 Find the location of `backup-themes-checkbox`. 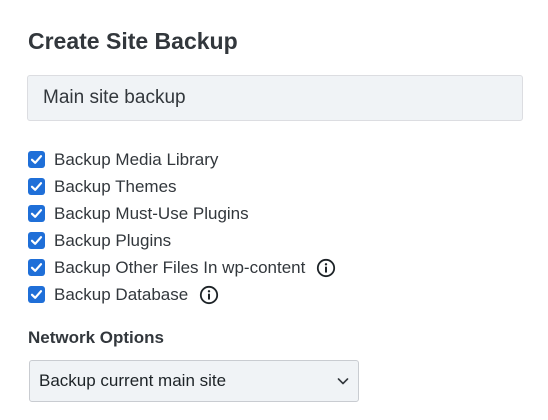

backup-themes-checkbox is located at coordinates (36, 186).